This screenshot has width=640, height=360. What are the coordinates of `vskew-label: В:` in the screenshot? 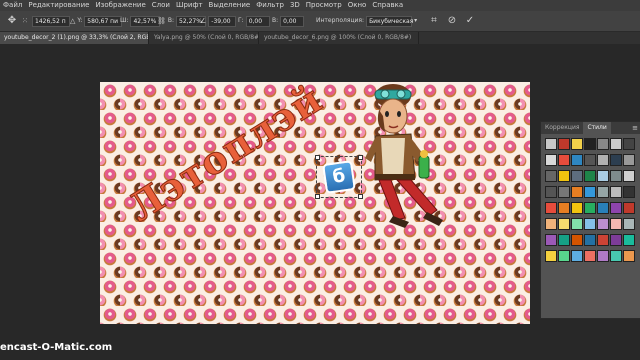 It's located at (275, 20).